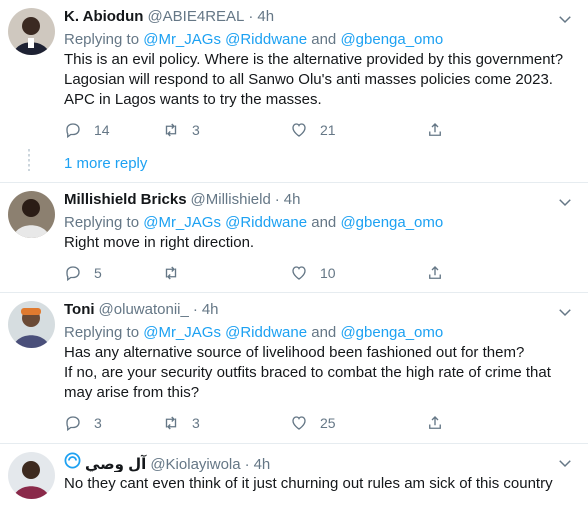 The height and width of the screenshot is (509, 588). Describe the element at coordinates (79, 309) in the screenshot. I see `display-name: Toni` at that location.